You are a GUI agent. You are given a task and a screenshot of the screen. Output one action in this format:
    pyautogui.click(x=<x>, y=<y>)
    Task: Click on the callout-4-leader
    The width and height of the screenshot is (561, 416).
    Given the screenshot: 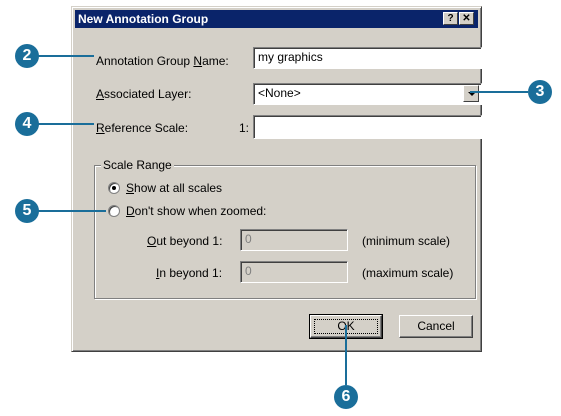 What is the action you would take?
    pyautogui.click(x=65, y=124)
    